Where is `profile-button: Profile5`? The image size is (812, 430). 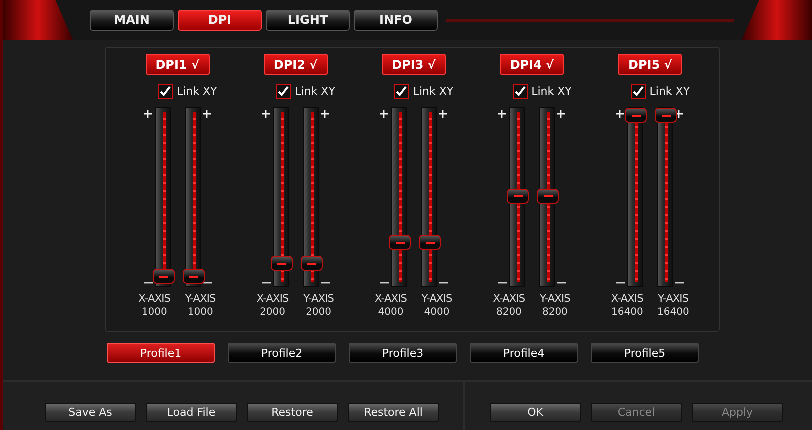 profile-button: Profile5 is located at coordinates (645, 353).